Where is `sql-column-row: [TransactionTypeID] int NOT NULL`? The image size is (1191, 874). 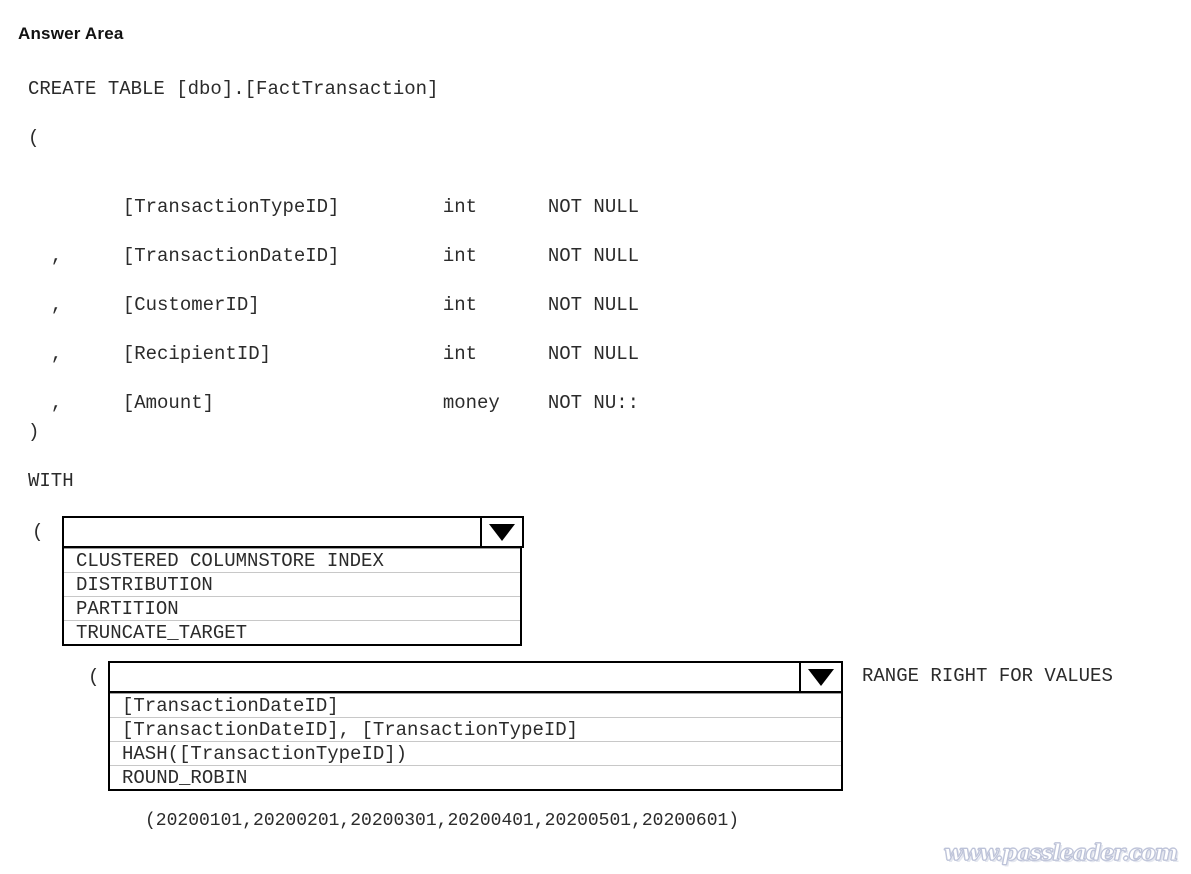
sql-column-row: [TransactionTypeID] int NOT NULL is located at coordinates (333, 197).